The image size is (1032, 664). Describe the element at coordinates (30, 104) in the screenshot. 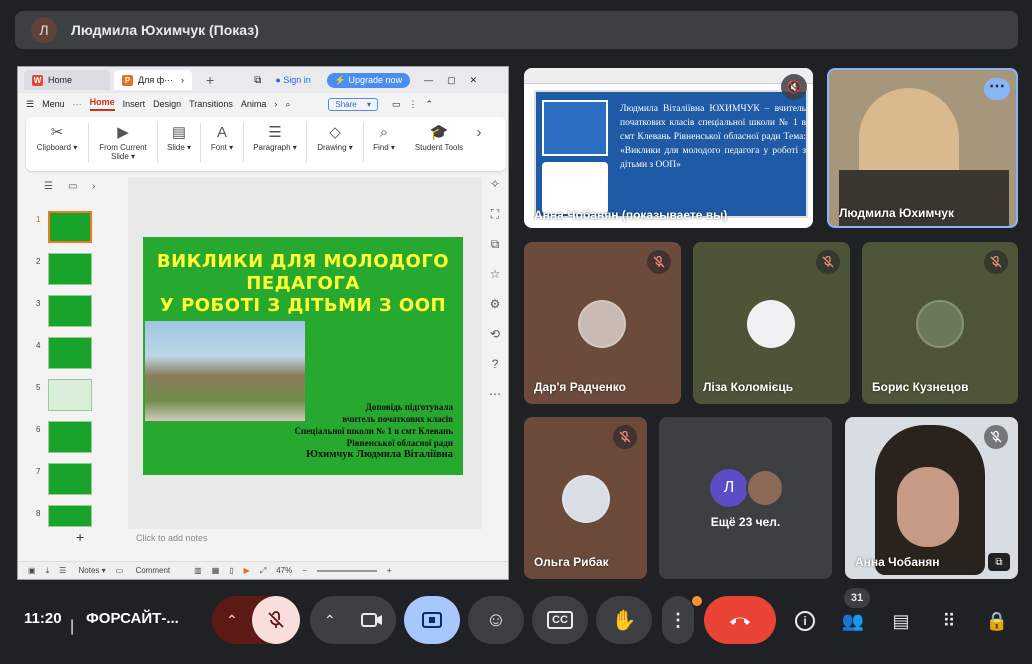

I see `hamburger-icon: ☰` at that location.